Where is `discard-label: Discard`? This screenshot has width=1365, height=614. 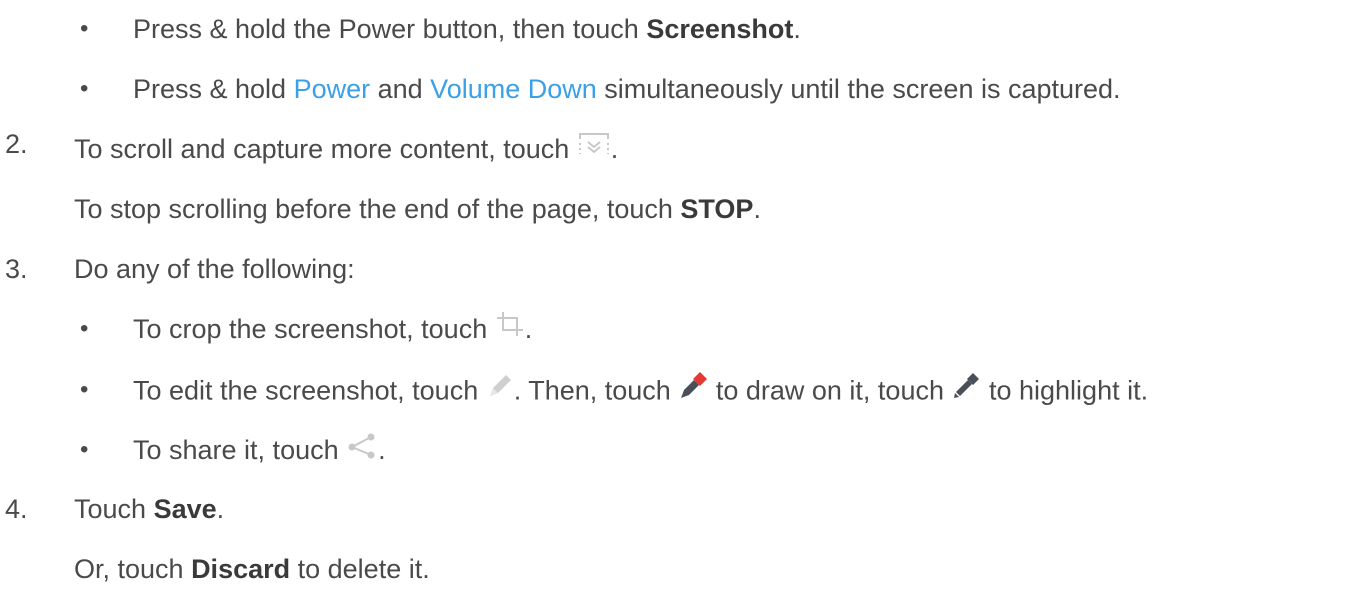
discard-label: Discard is located at coordinates (241, 569).